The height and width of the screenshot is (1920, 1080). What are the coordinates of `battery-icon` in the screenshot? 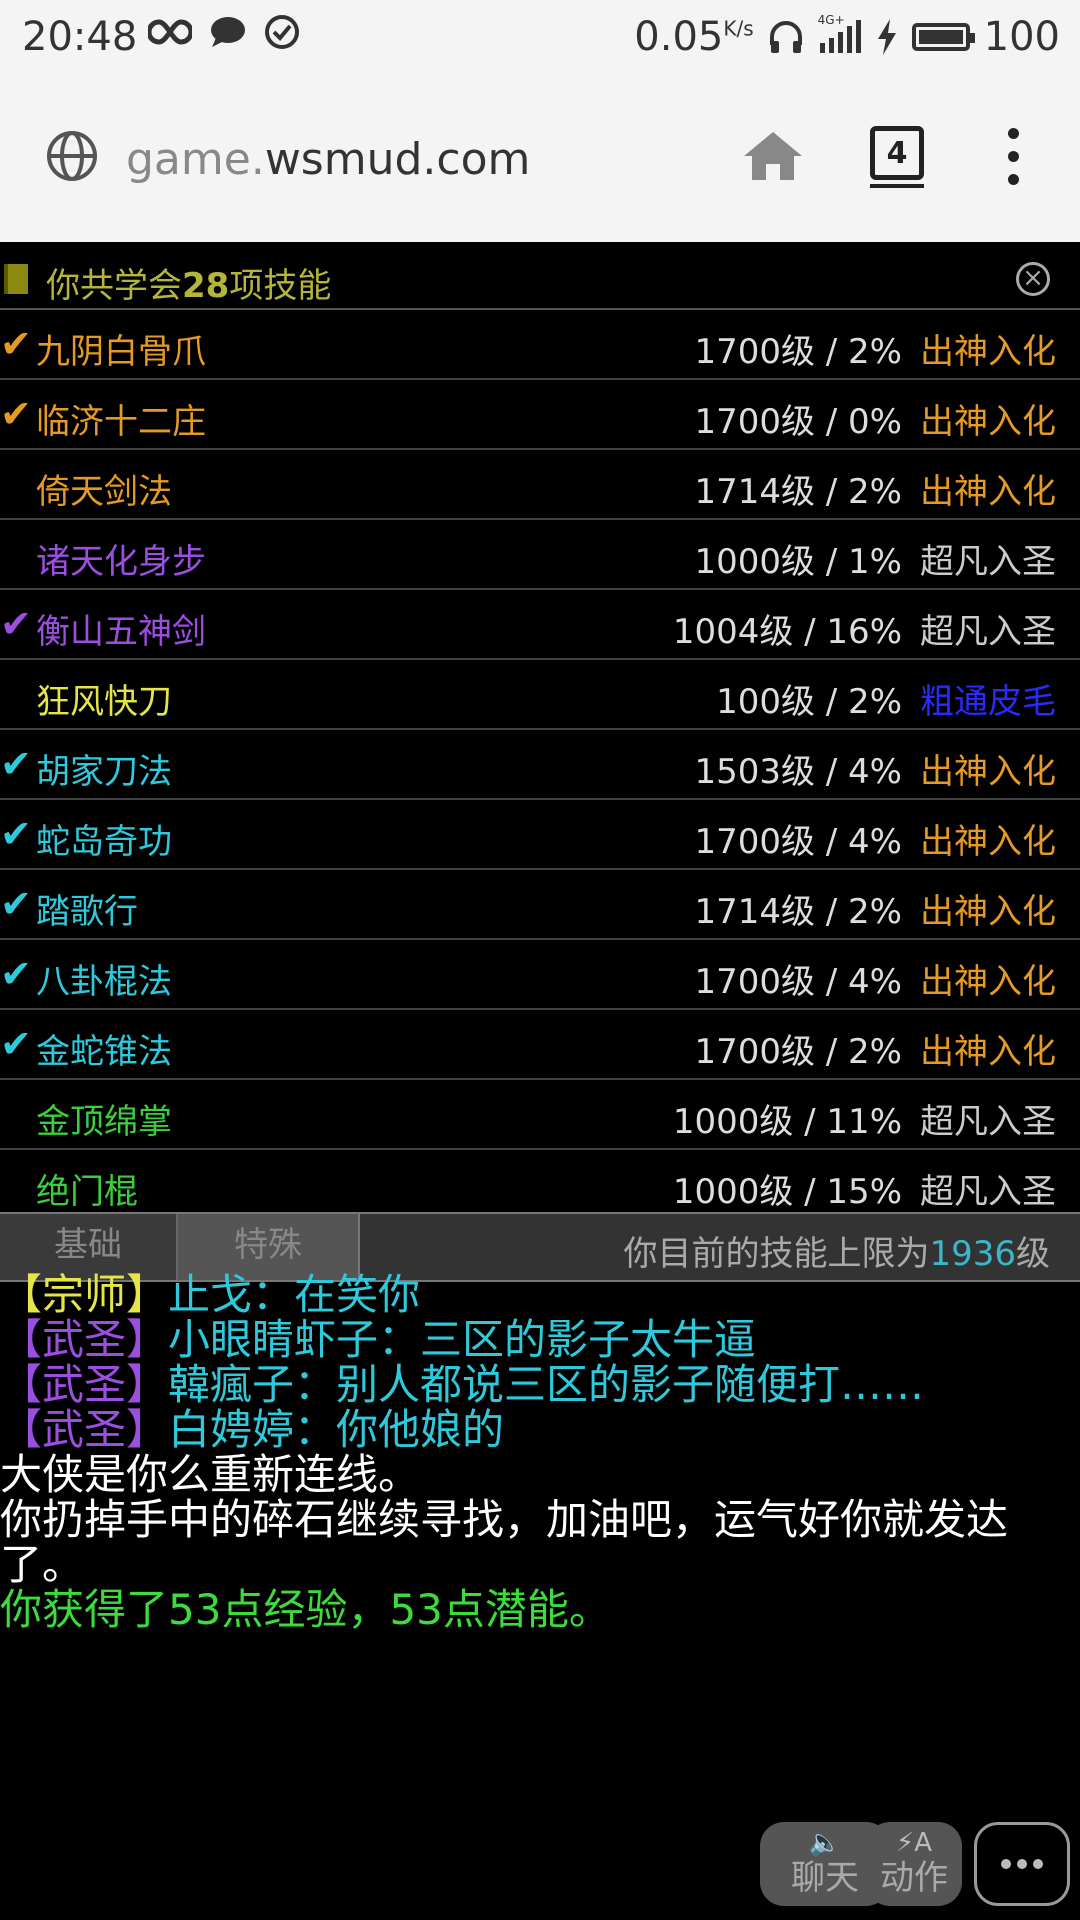 It's located at (943, 37).